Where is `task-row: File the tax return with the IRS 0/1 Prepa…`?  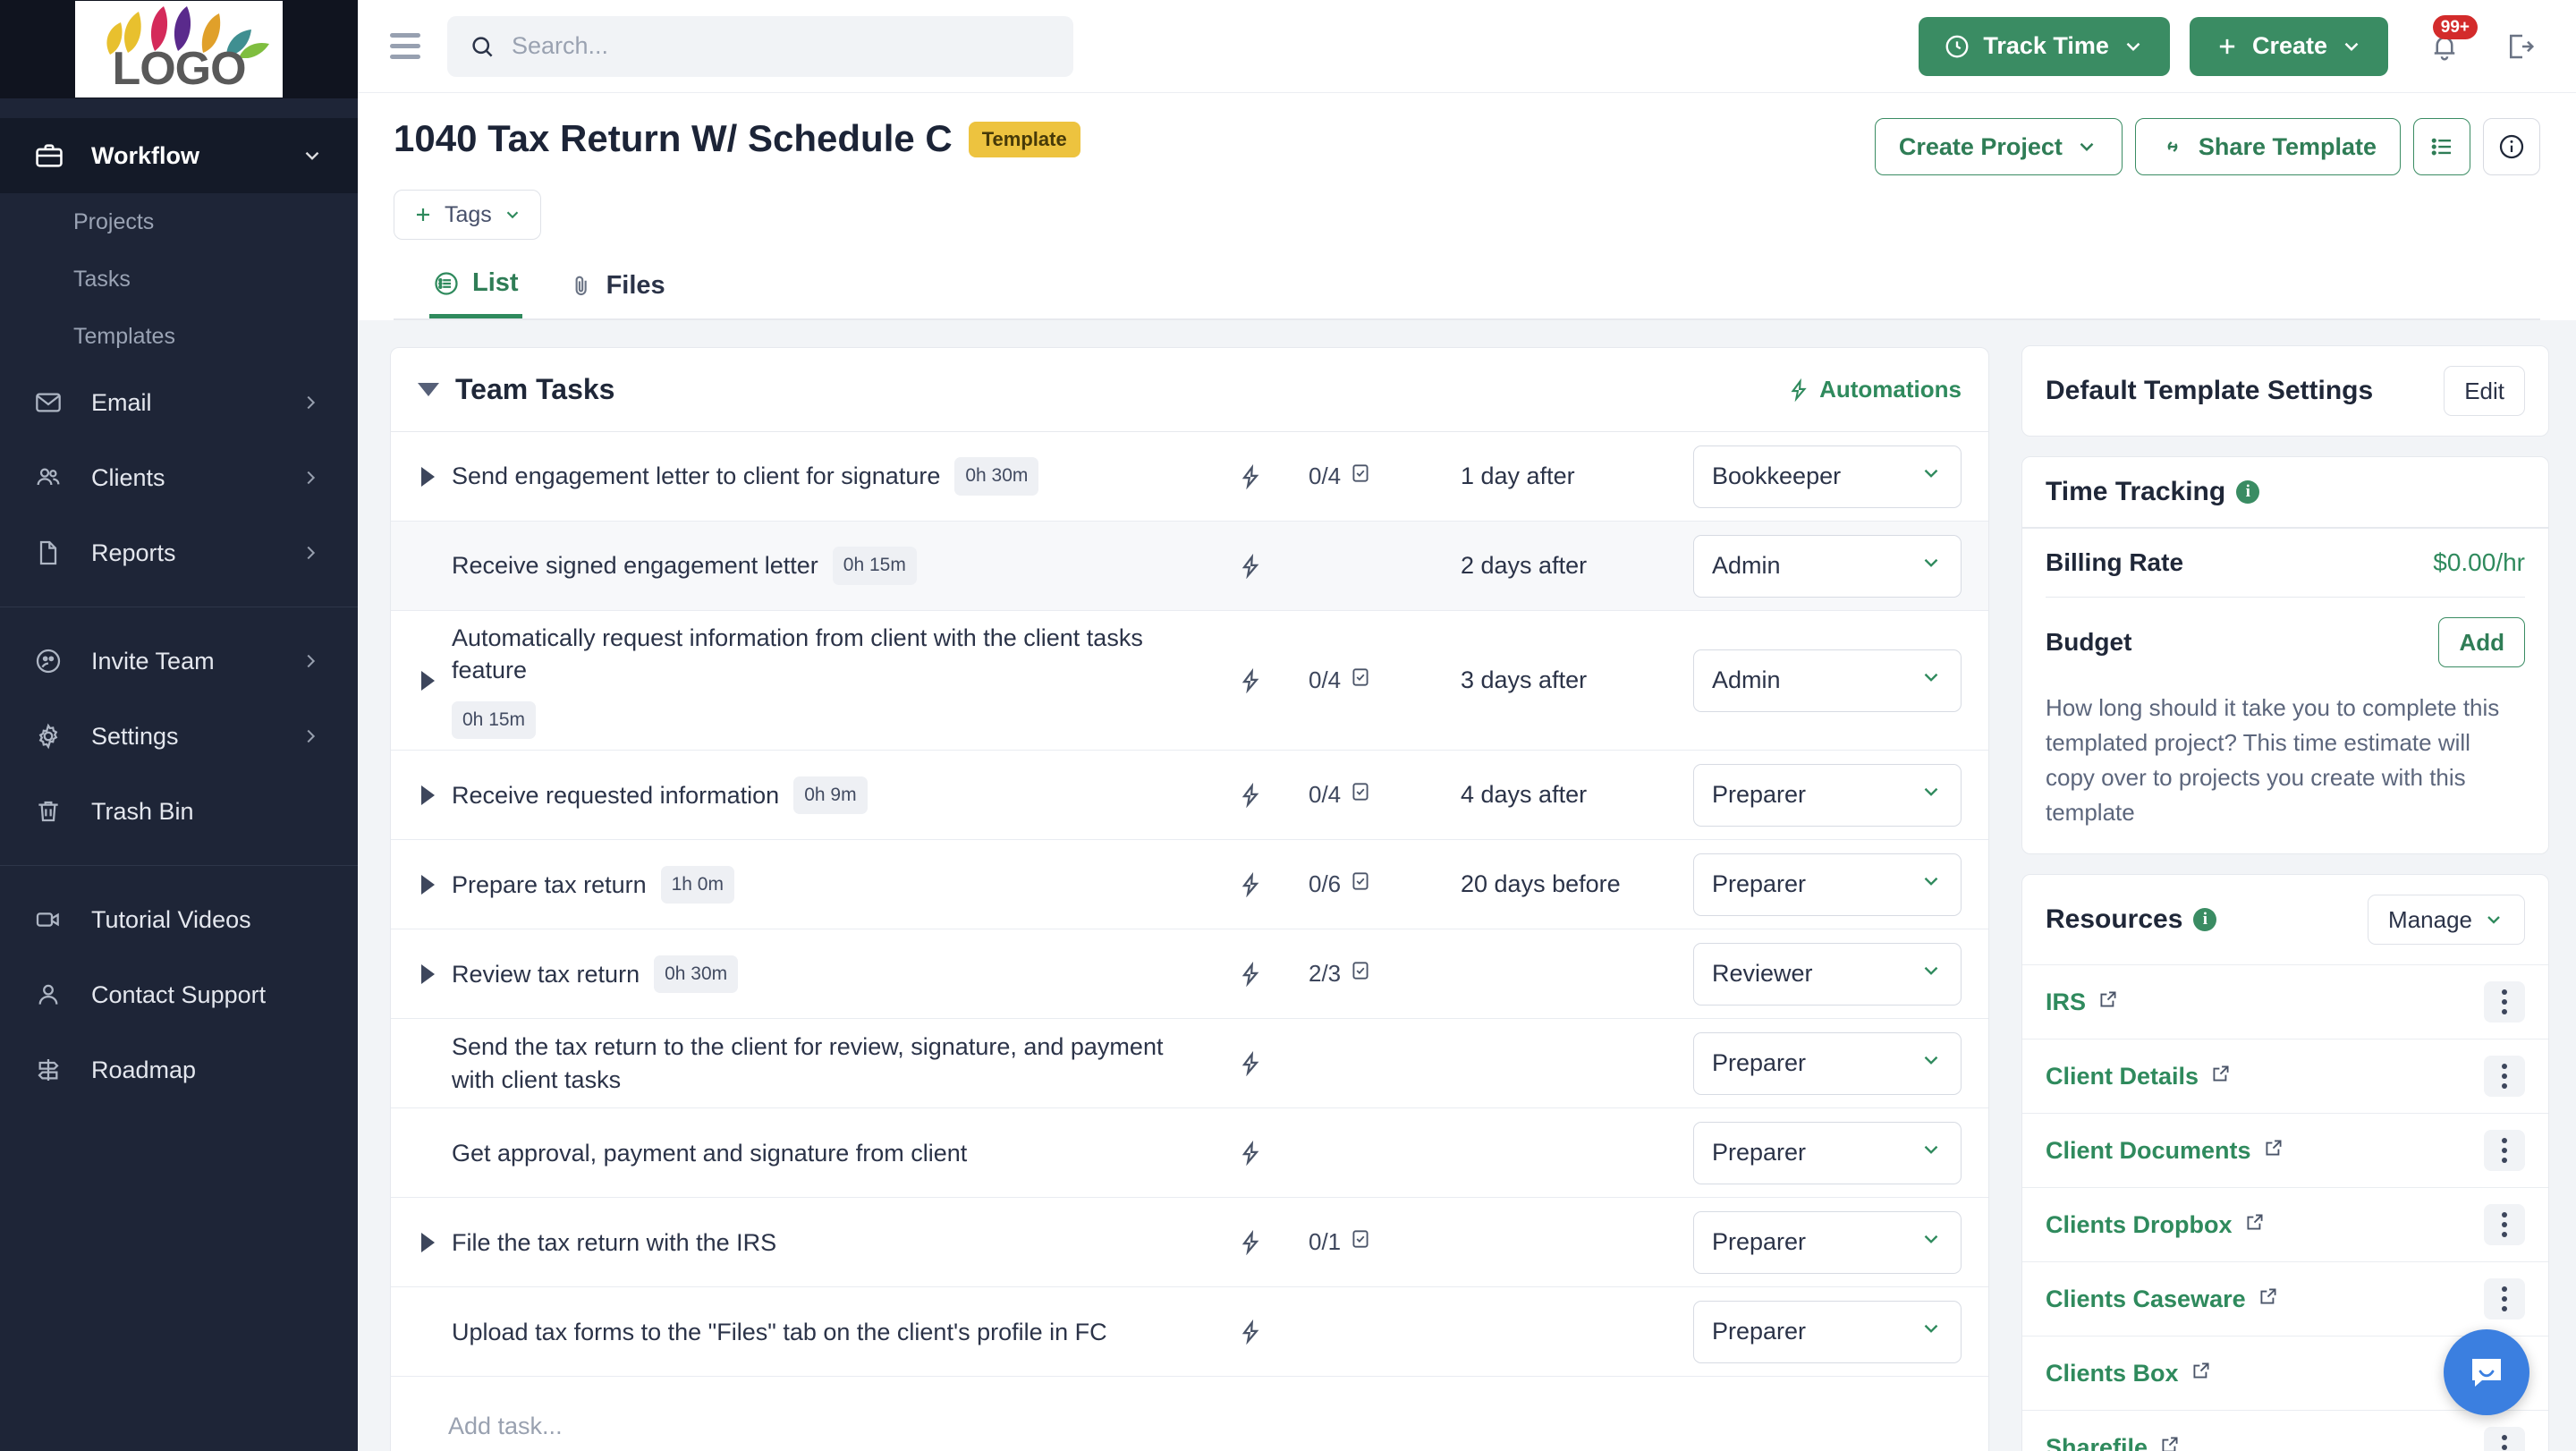
task-row: File the tax return with the IRS 0/1 Prepa… is located at coordinates (1189, 1243).